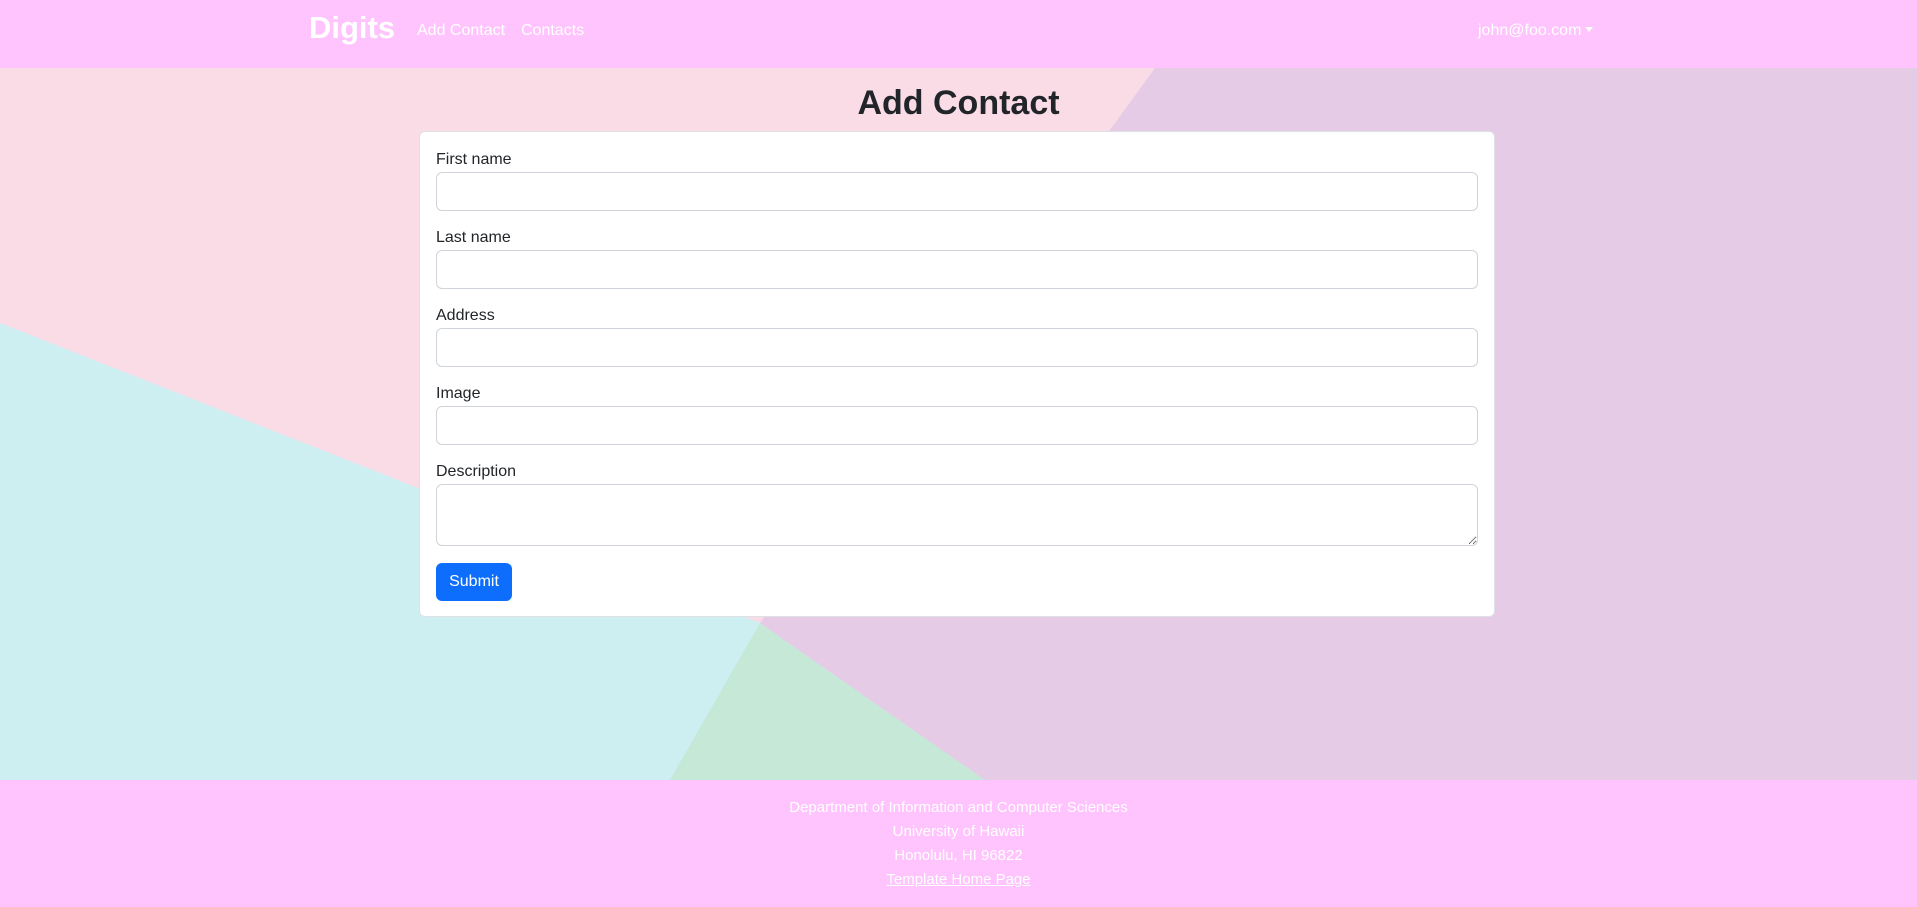  What do you see at coordinates (958, 34) in the screenshot?
I see `navbar: Digits Add Contact Contacts john@foo.com` at bounding box center [958, 34].